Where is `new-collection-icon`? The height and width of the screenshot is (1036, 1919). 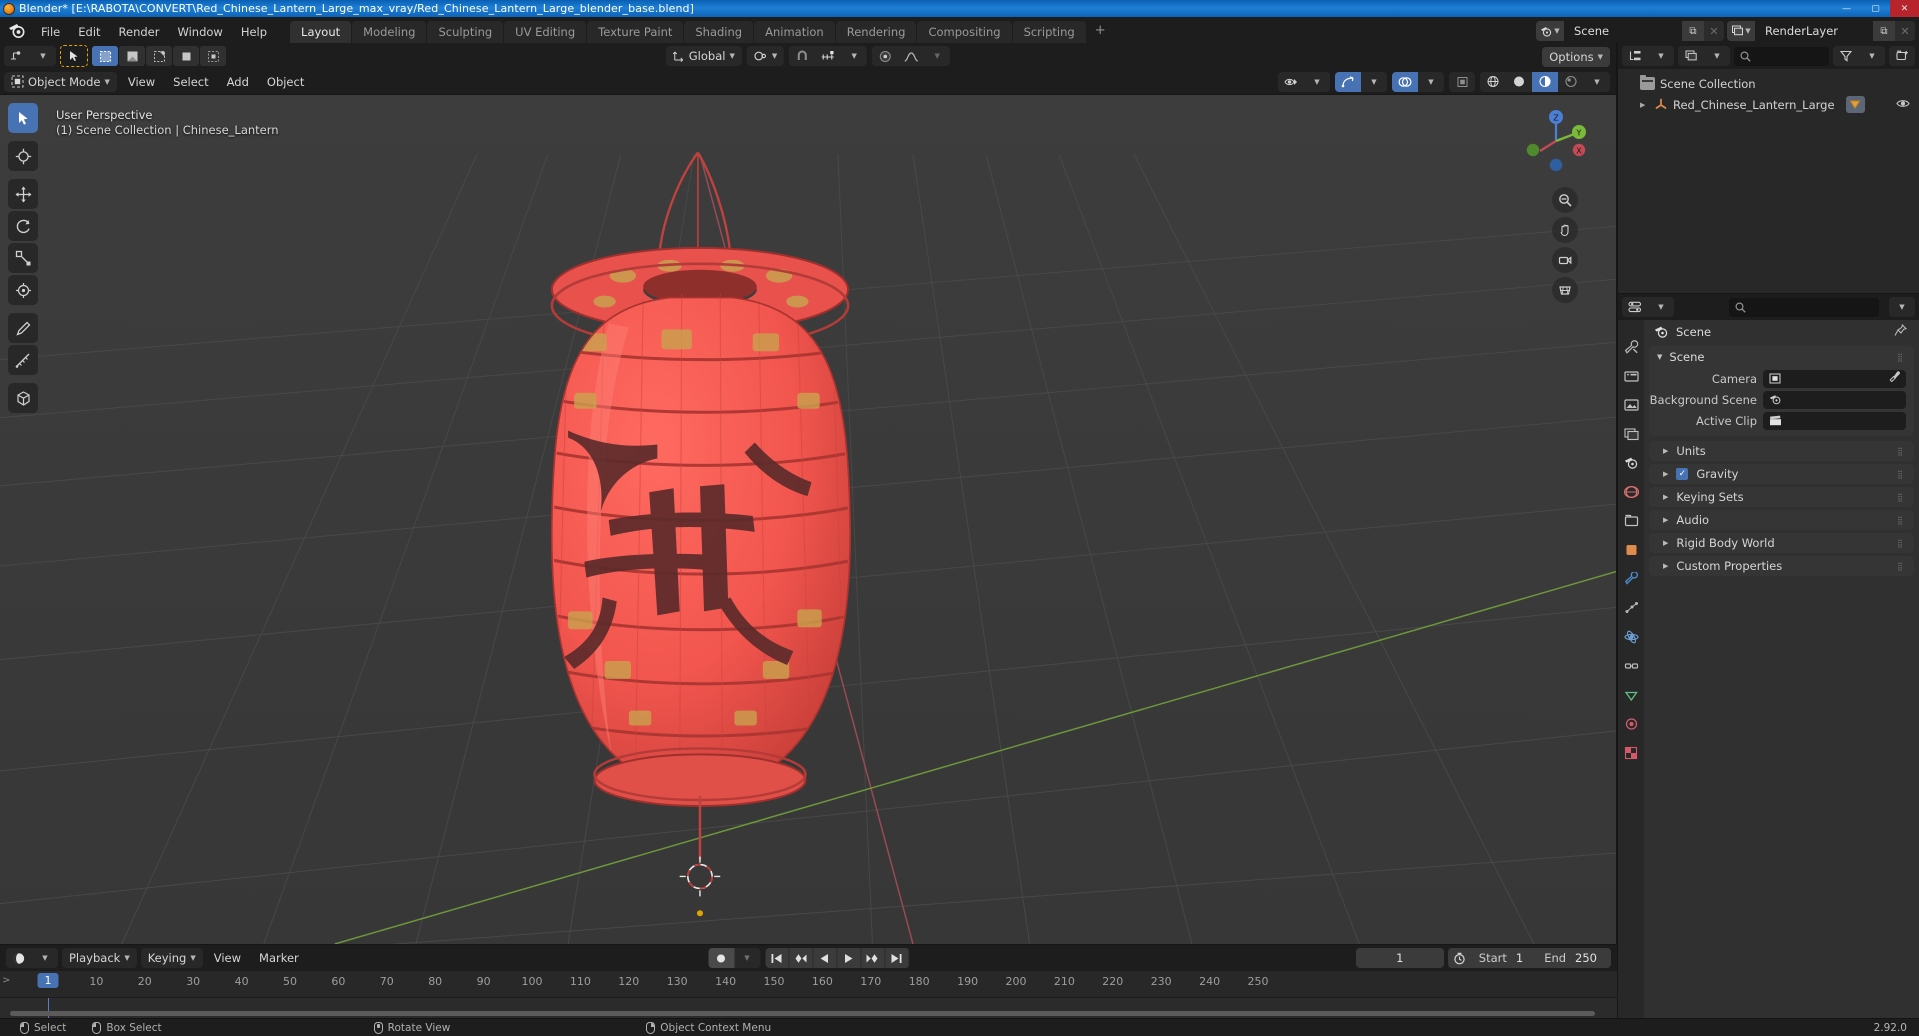 new-collection-icon is located at coordinates (1902, 56).